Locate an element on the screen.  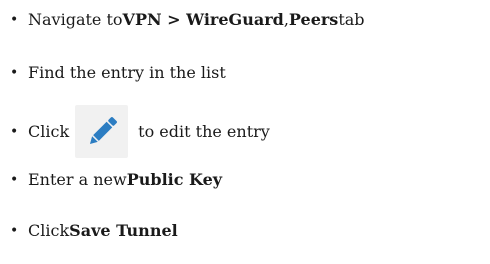
pencil-edit-icon is located at coordinates (103, 130).